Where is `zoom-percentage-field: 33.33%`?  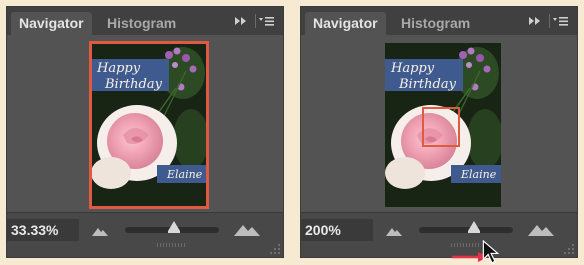 zoom-percentage-field: 33.33% is located at coordinates (43, 230).